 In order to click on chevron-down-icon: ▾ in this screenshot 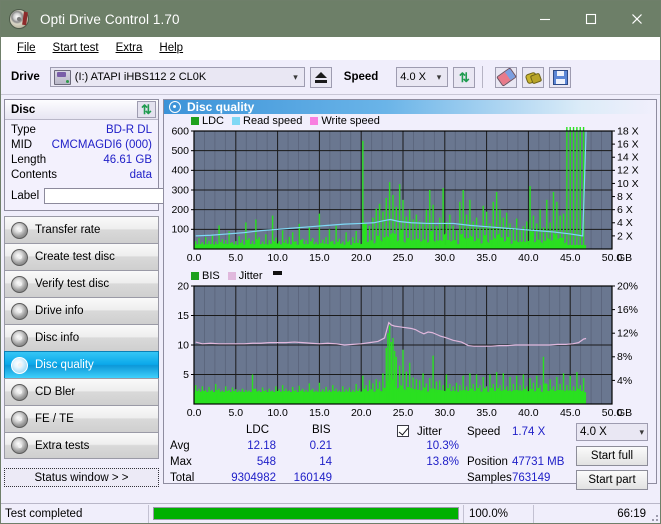, I will do `click(641, 431)`.